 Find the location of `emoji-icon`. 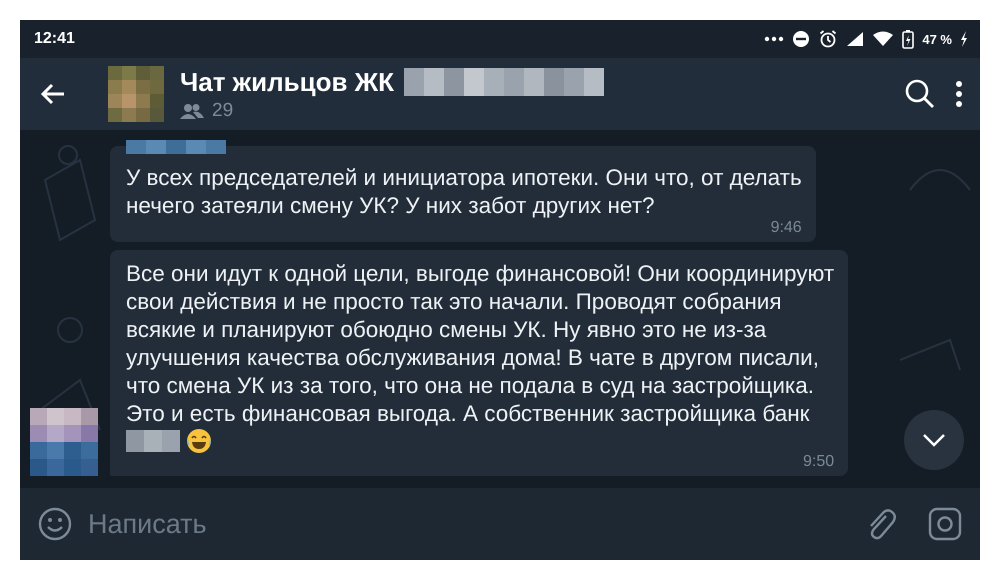

emoji-icon is located at coordinates (55, 524).